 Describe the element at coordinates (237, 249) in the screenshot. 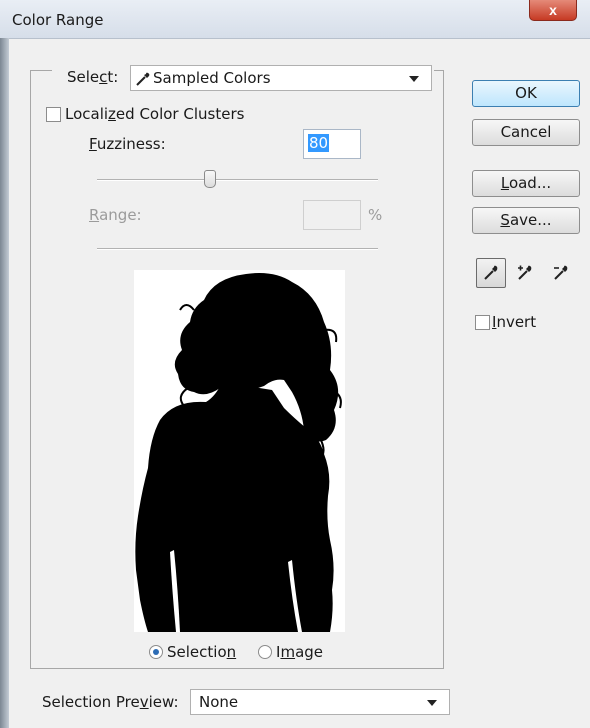

I see `range-slider-track` at that location.